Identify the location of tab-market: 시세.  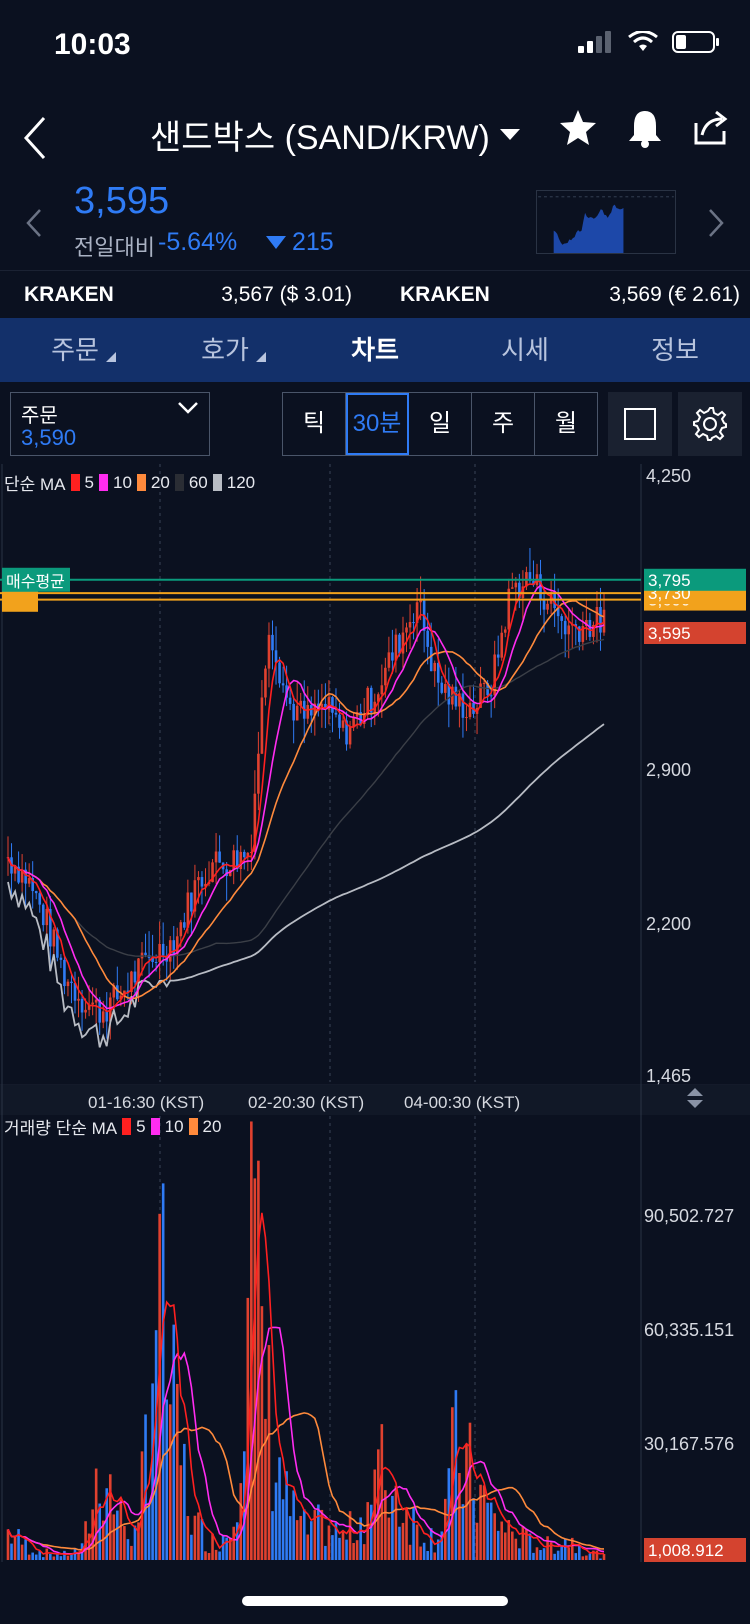
(525, 350).